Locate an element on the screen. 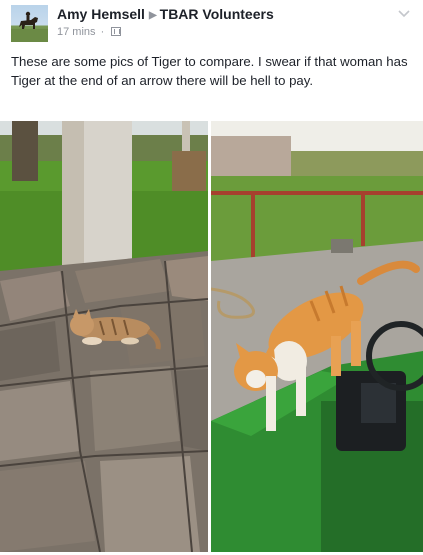 This screenshot has width=423, height=555. group-name: TBAR Volunteers is located at coordinates (217, 14).